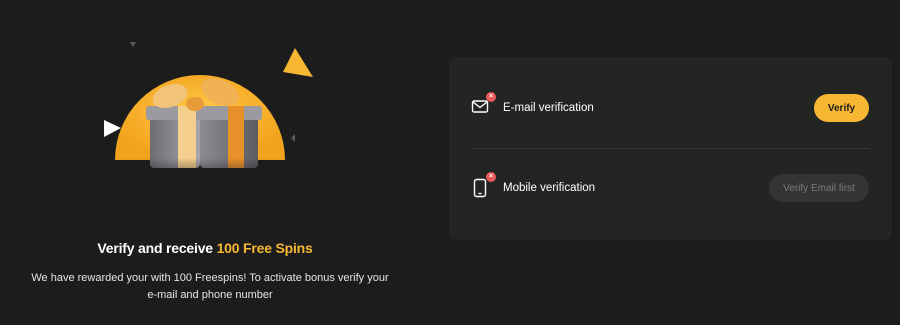  Describe the element at coordinates (670, 188) in the screenshot. I see `mobile-verification-row: × Mobile verification Verify Email first` at that location.